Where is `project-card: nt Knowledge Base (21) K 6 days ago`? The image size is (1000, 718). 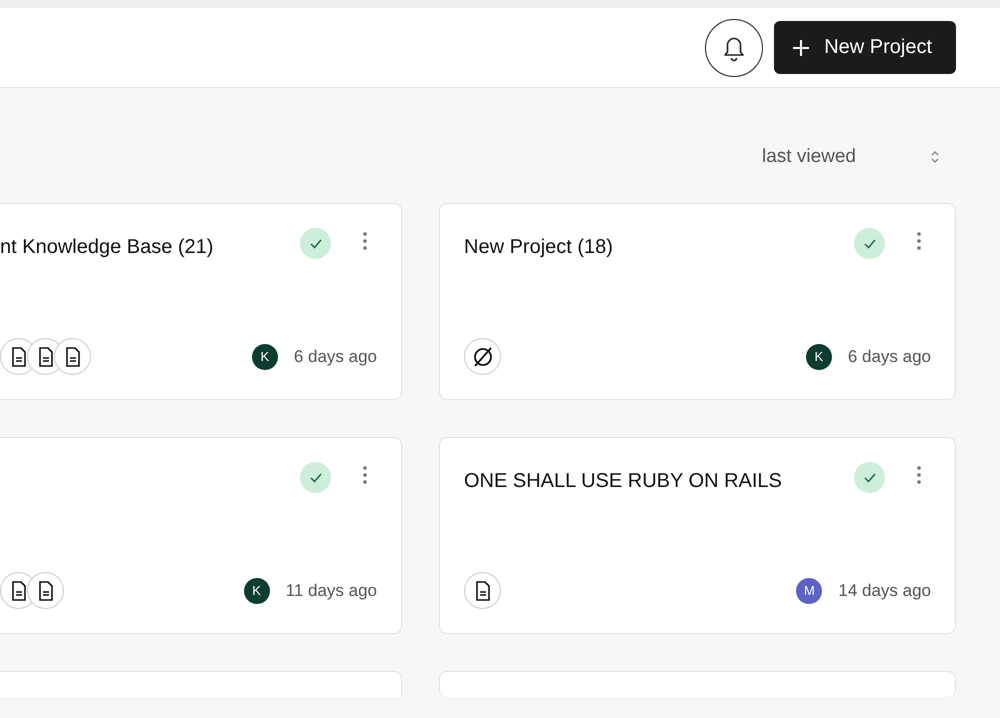
project-card: nt Knowledge Base (21) K 6 days ago is located at coordinates (201, 301).